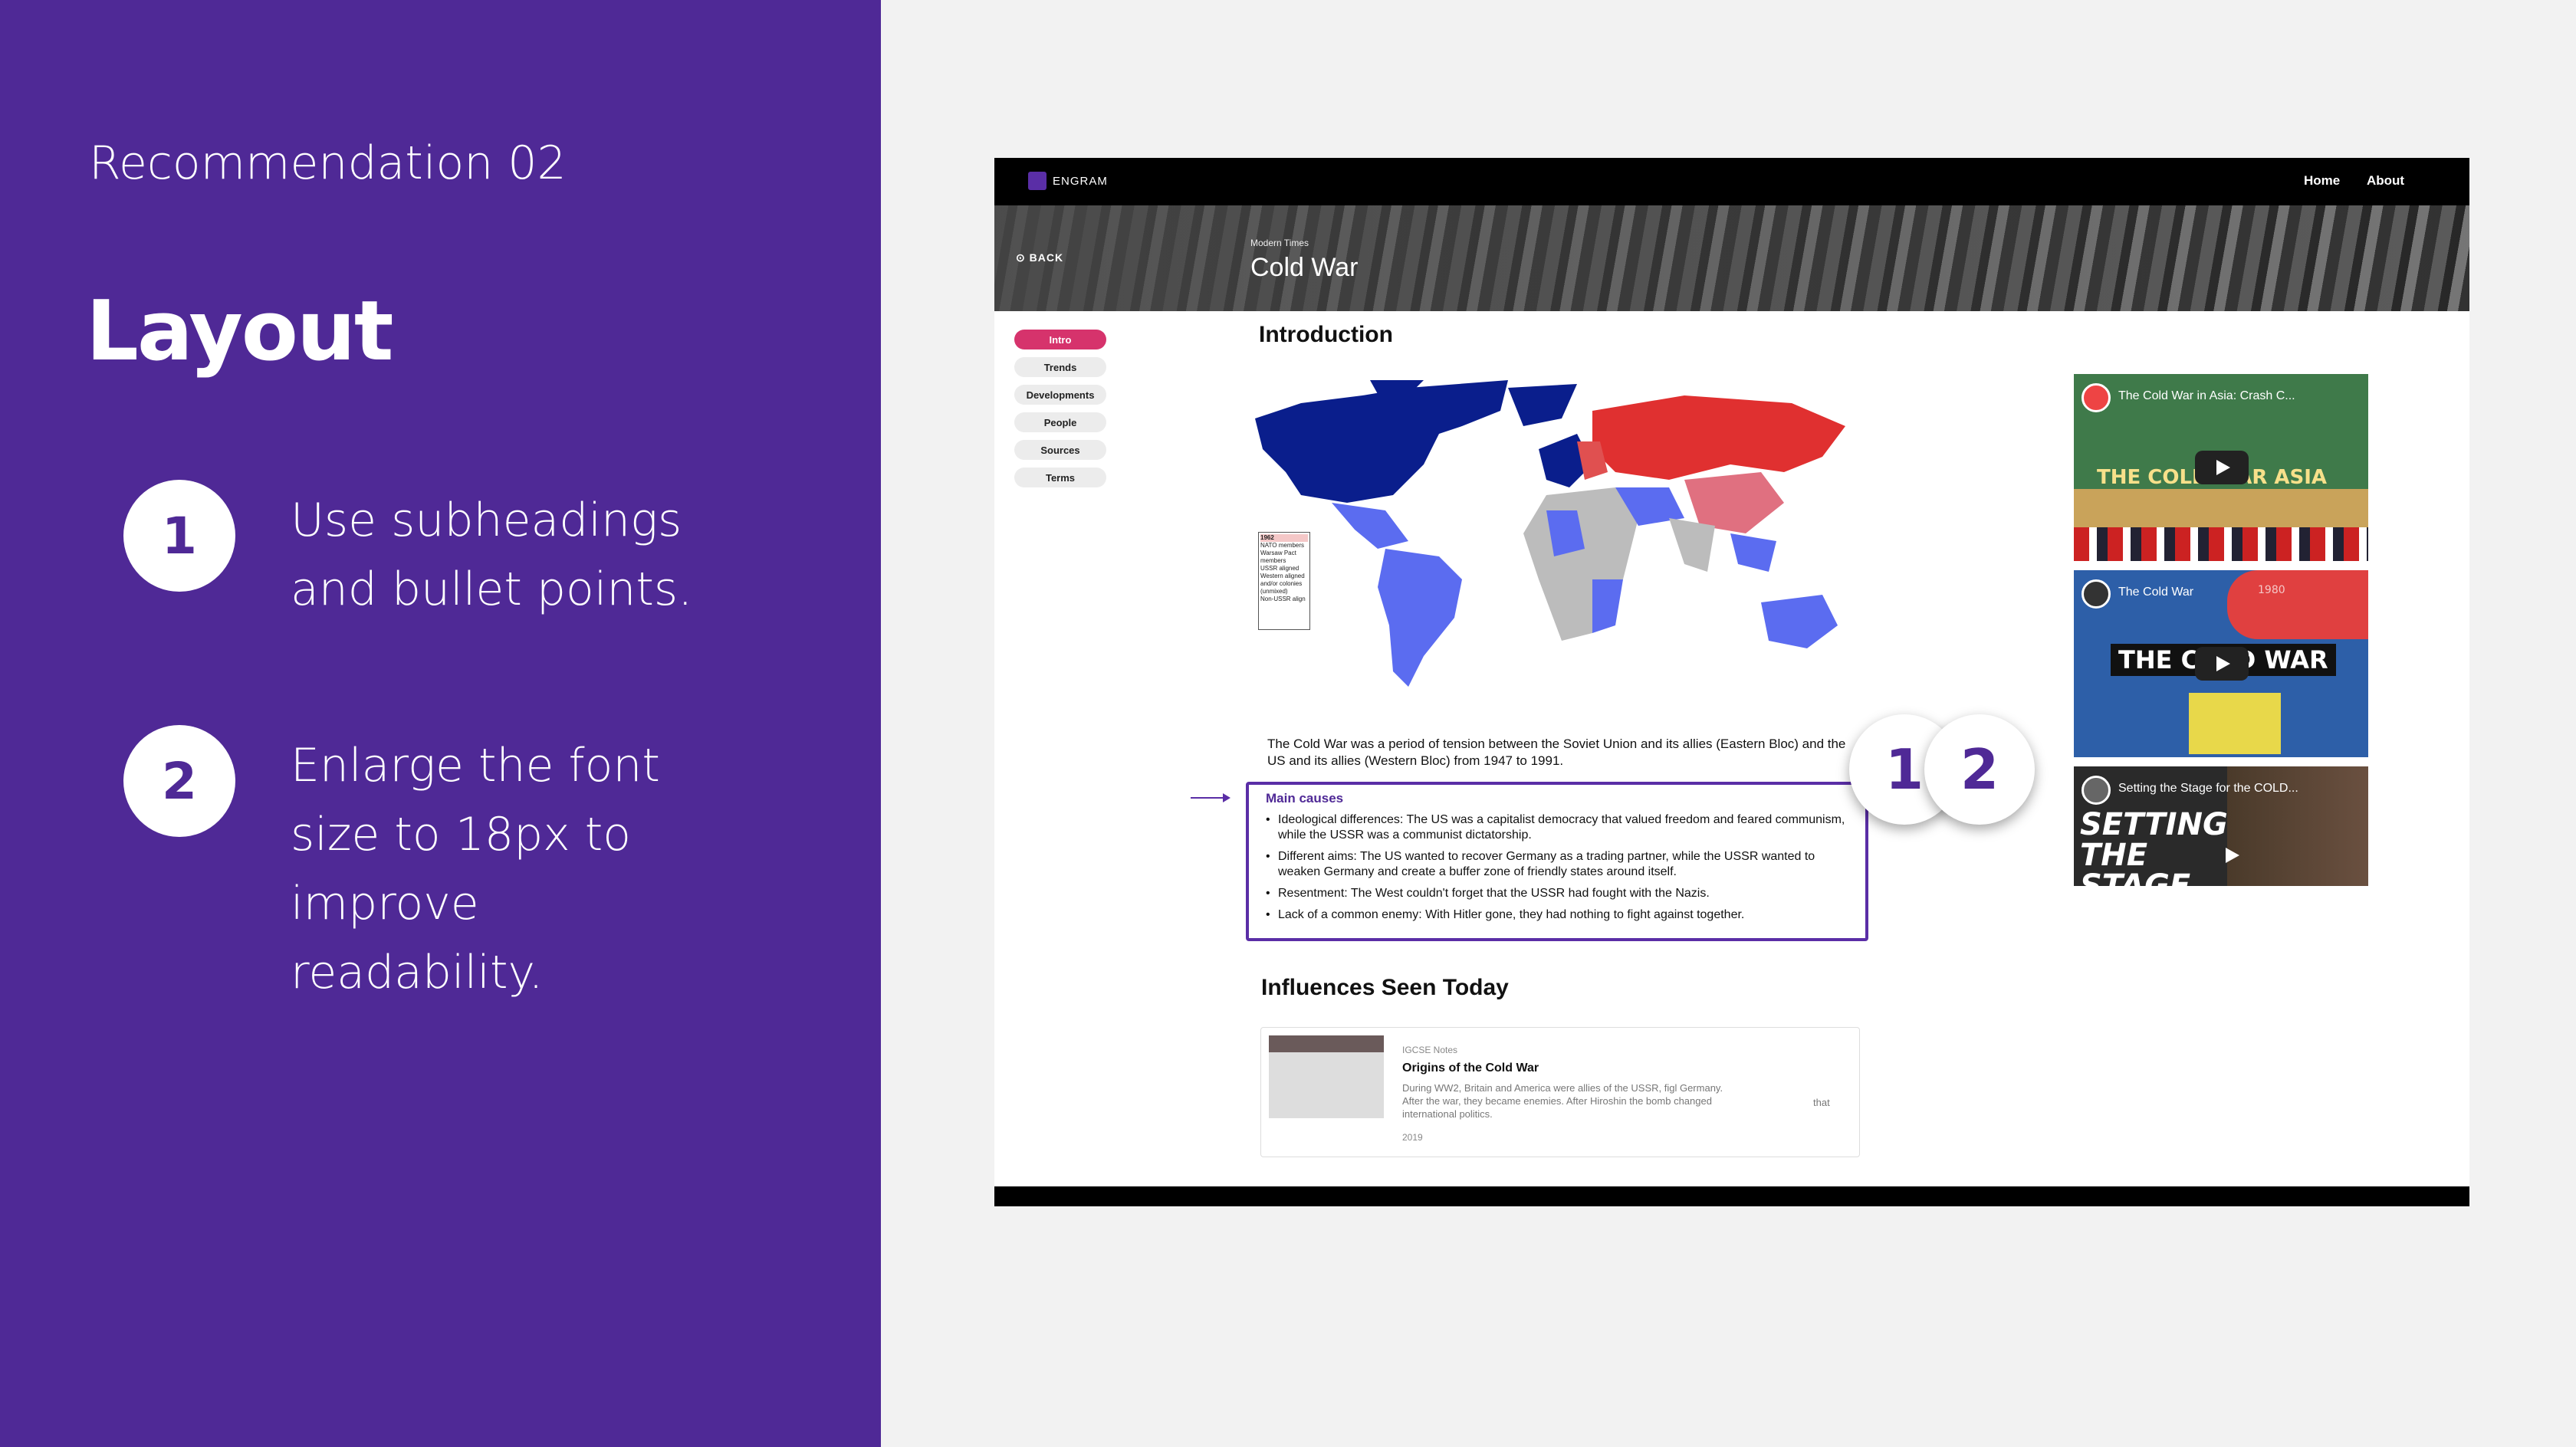 This screenshot has height=1447, width=2576. I want to click on video-caption: SETTING THE STAGE, so click(2154, 847).